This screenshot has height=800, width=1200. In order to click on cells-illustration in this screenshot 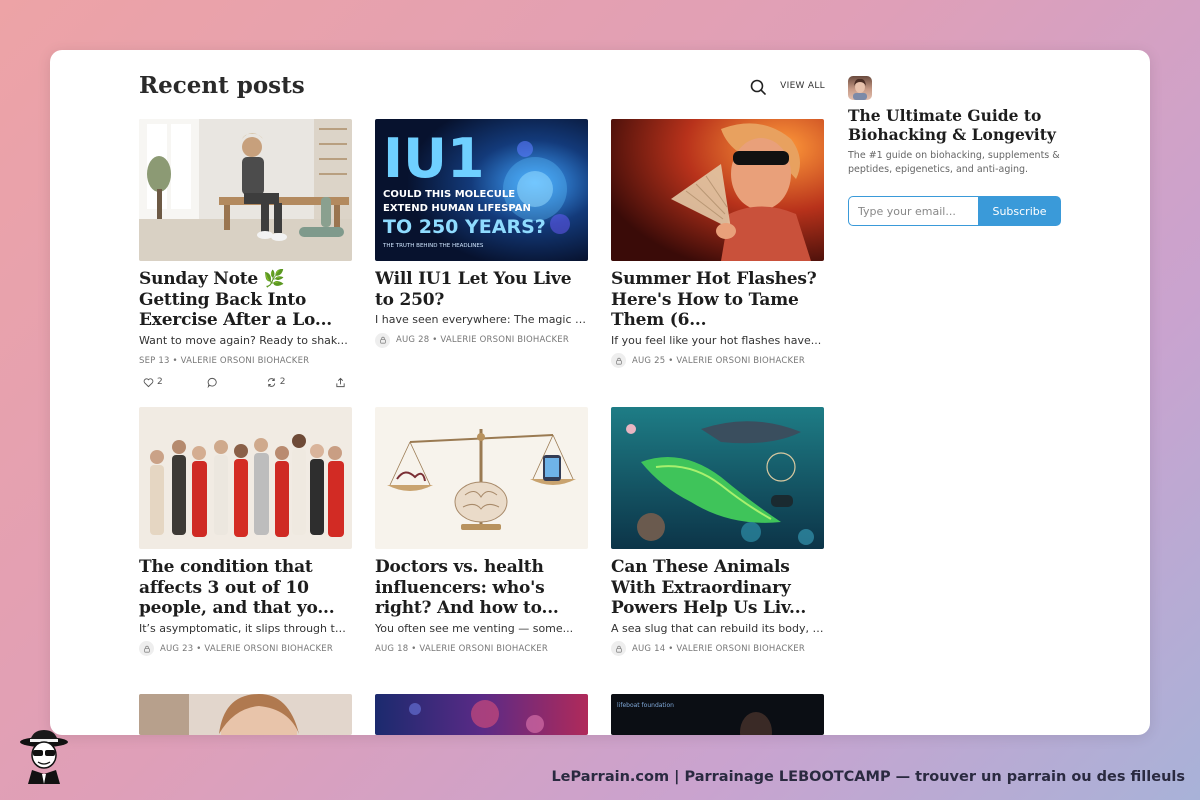, I will do `click(481, 714)`.